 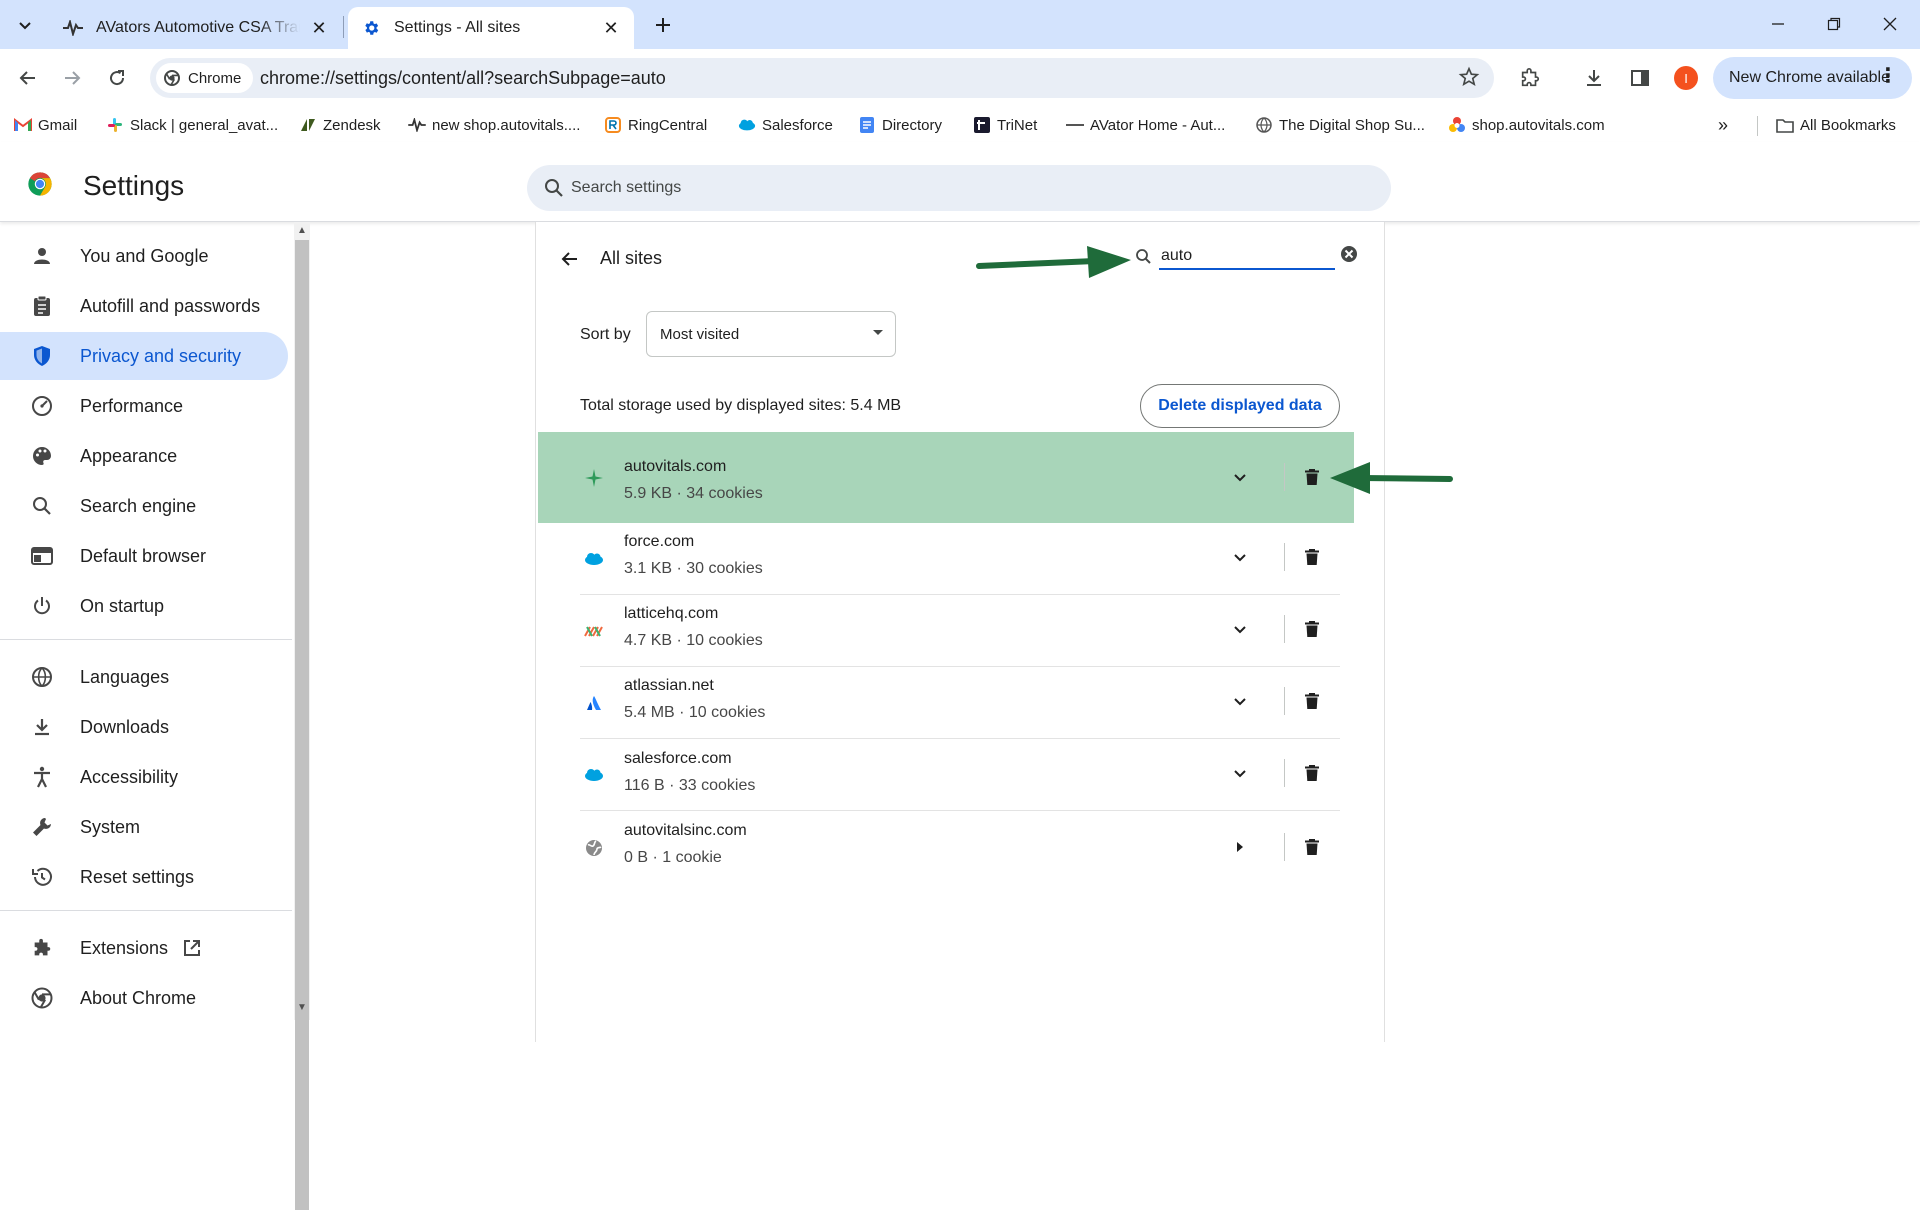 I want to click on sidebar-item-reset-settings: Reset settings, so click(x=144, y=877).